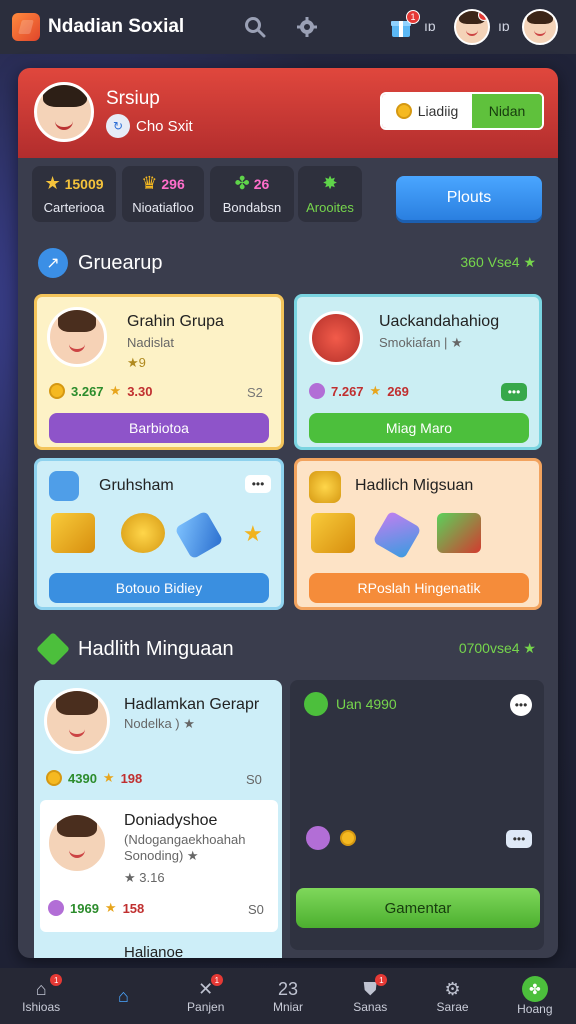  What do you see at coordinates (26, 27) in the screenshot?
I see `app-logo` at bounding box center [26, 27].